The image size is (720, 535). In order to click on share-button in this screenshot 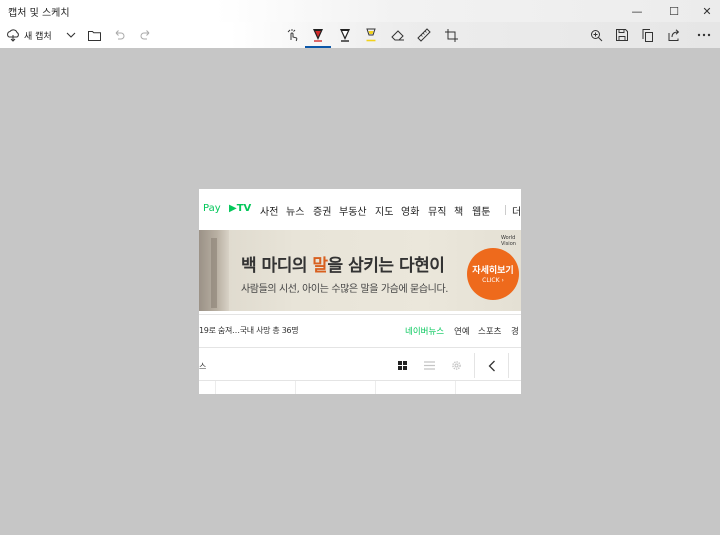, I will do `click(674, 35)`.